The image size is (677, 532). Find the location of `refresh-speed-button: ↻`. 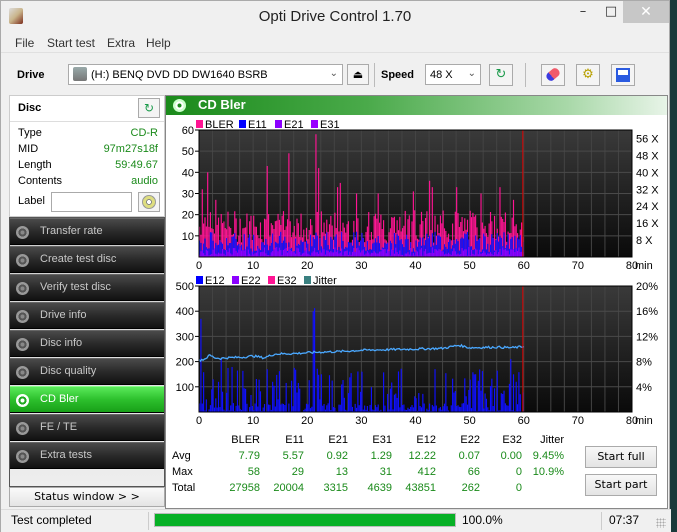

refresh-speed-button: ↻ is located at coordinates (501, 75).